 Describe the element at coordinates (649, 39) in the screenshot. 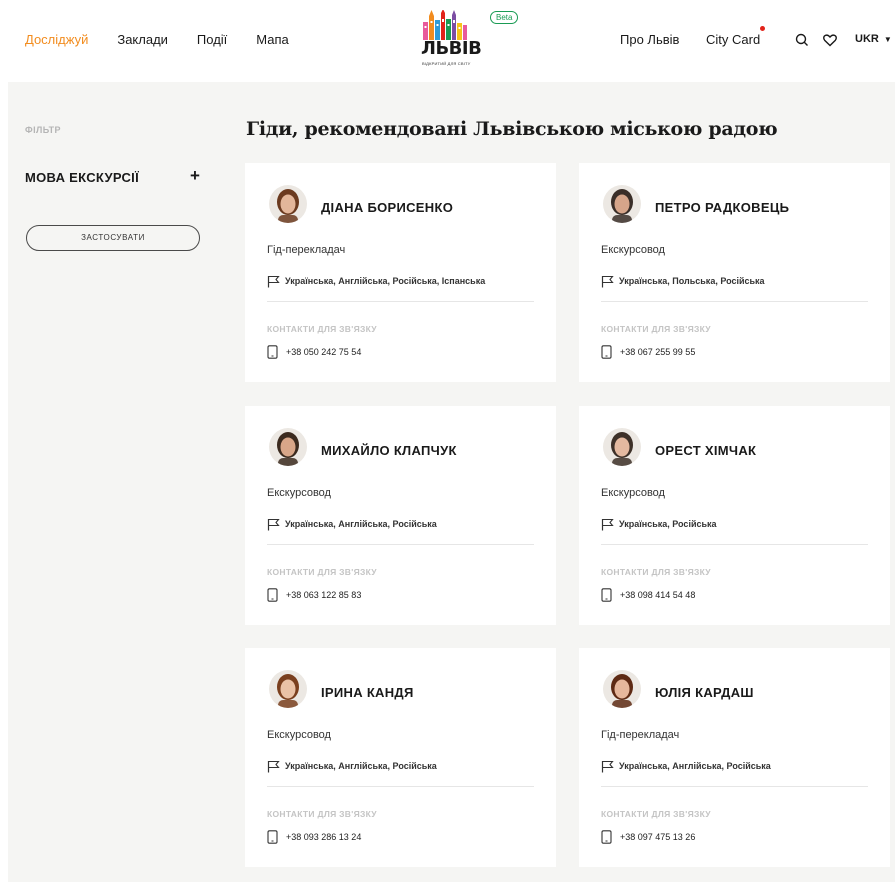

I see `nav-about-lviv: Про Львів` at that location.